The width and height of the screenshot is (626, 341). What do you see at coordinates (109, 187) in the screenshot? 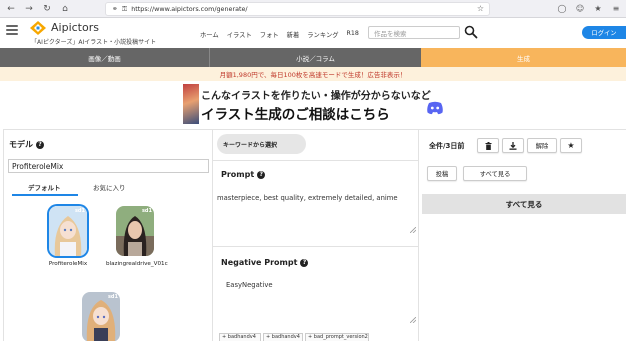
I see `tab-favorites: お気に入り` at bounding box center [109, 187].